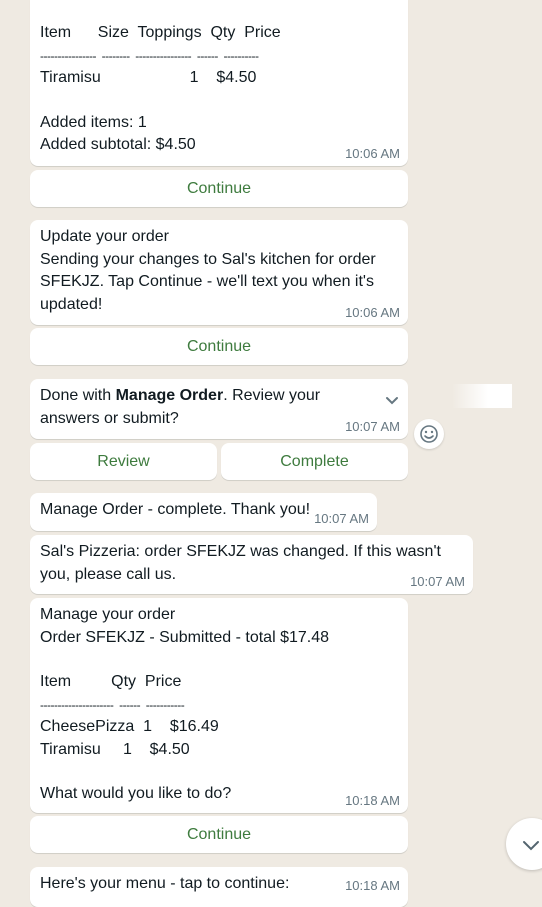  What do you see at coordinates (111, 681) in the screenshot?
I see `table-header: Item Qty Price` at bounding box center [111, 681].